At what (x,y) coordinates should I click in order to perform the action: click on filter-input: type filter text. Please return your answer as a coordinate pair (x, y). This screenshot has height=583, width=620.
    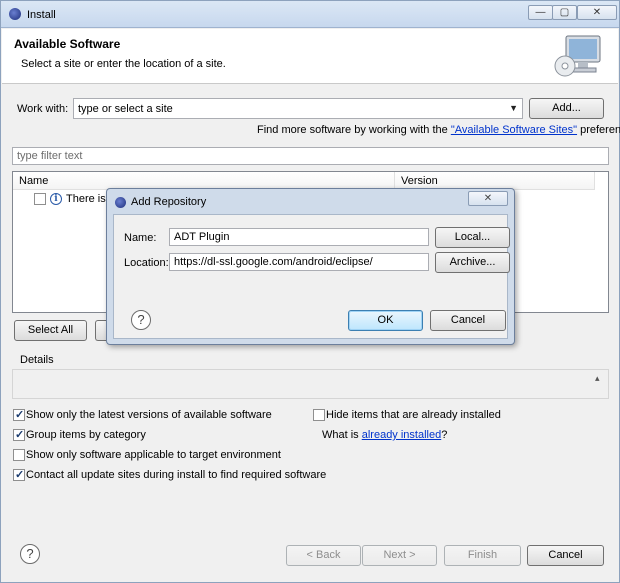
    Looking at the image, I should click on (310, 156).